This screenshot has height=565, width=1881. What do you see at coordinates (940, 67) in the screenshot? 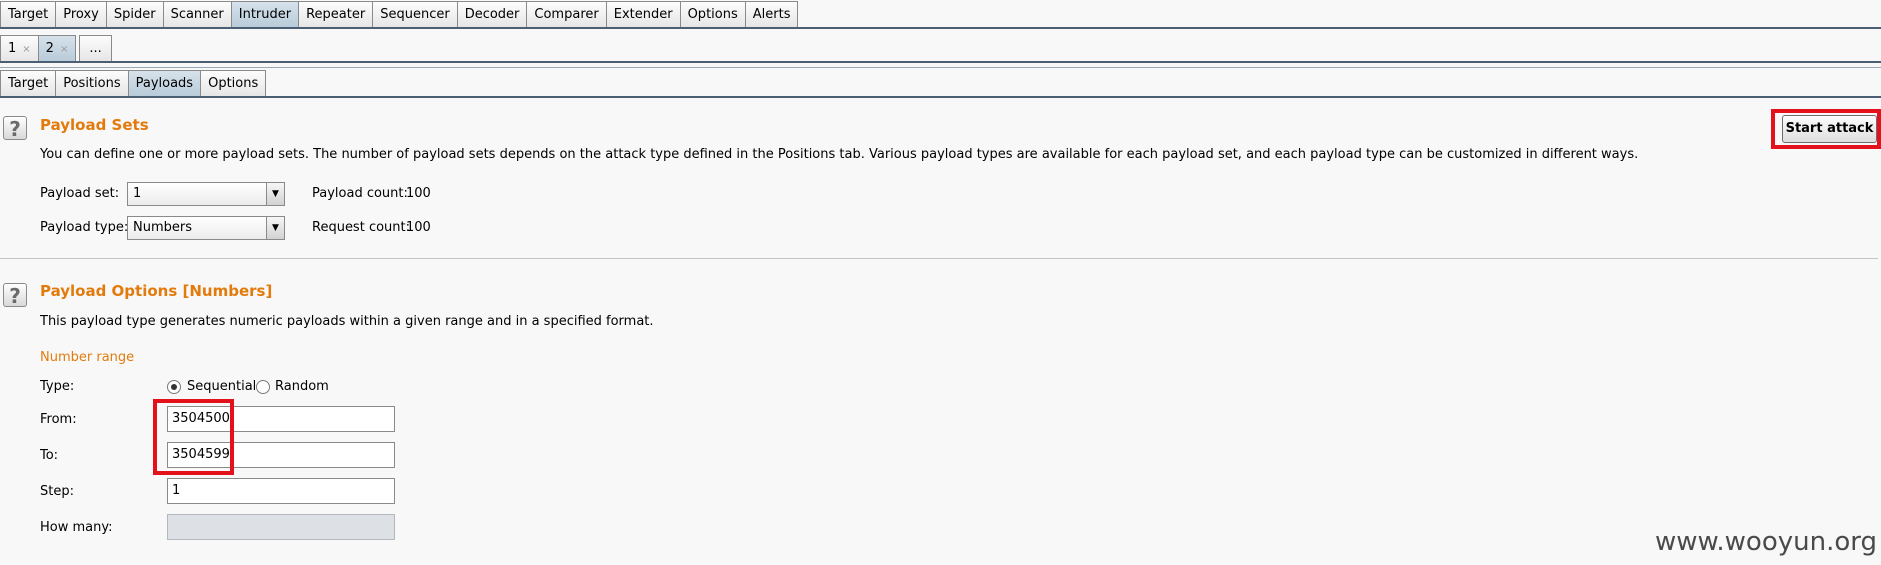
I see `subtab-topline` at bounding box center [940, 67].